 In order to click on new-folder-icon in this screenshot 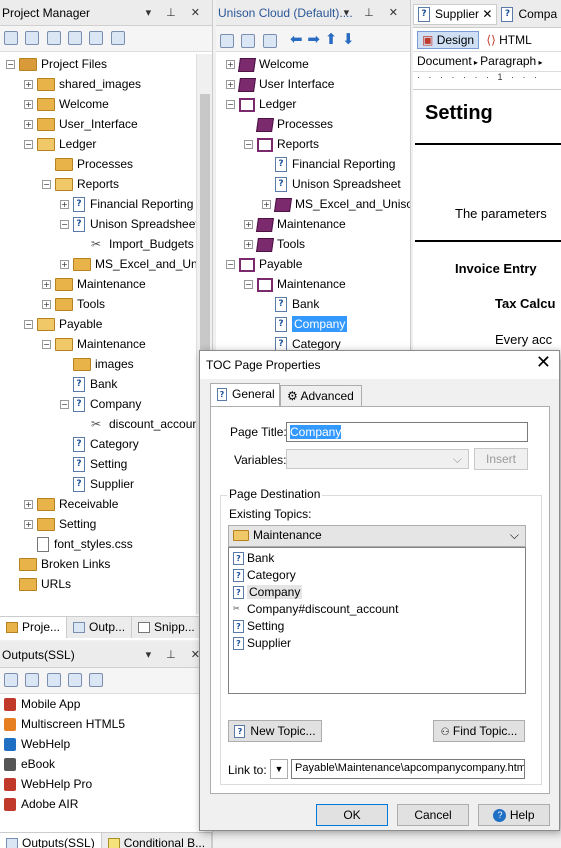, I will do `click(75, 37)`.